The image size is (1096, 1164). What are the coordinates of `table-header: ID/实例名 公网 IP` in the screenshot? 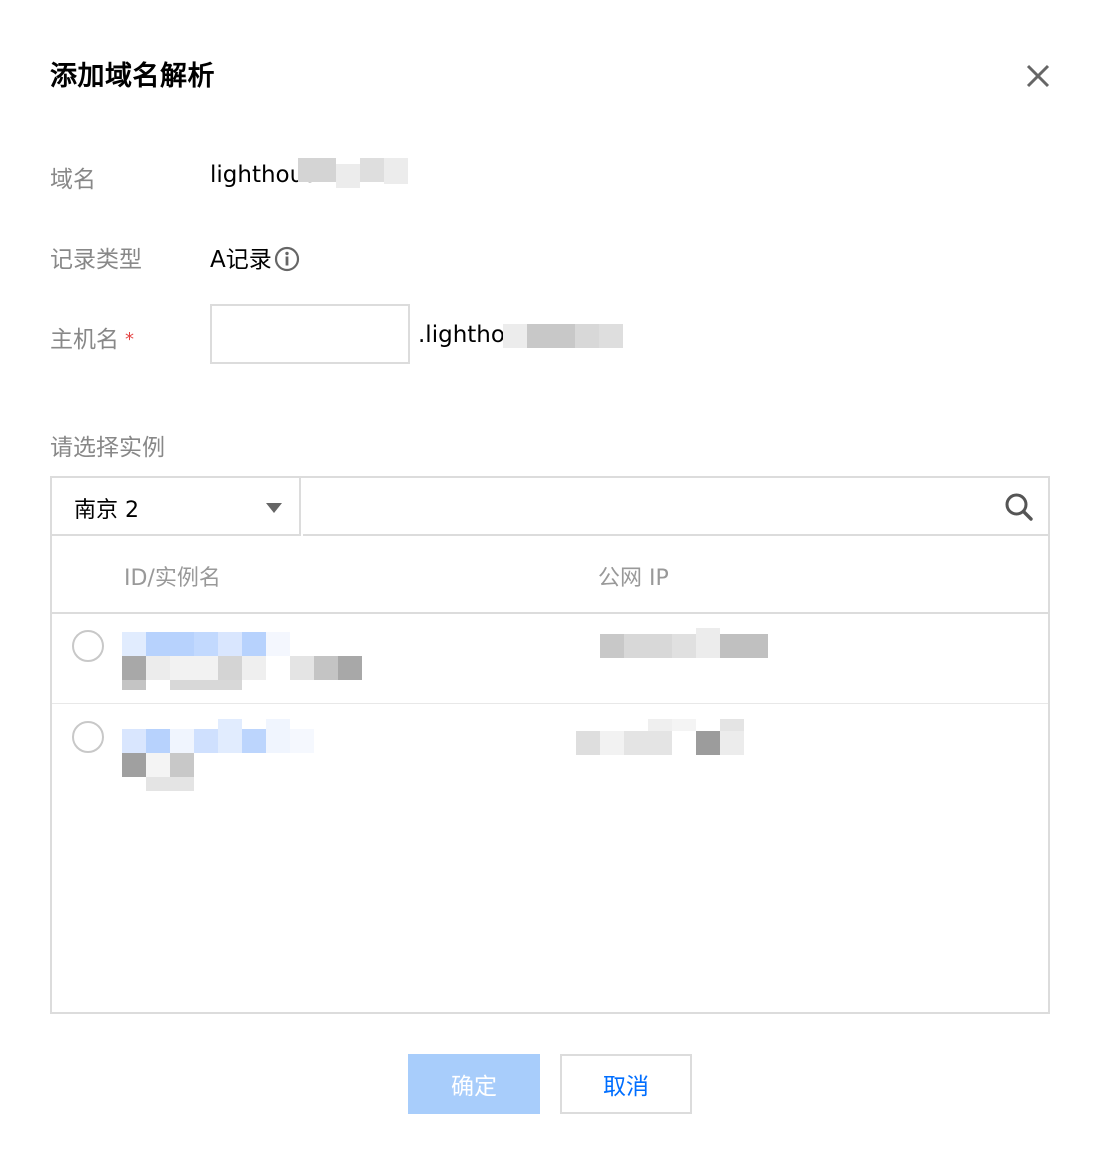 It's located at (550, 575).